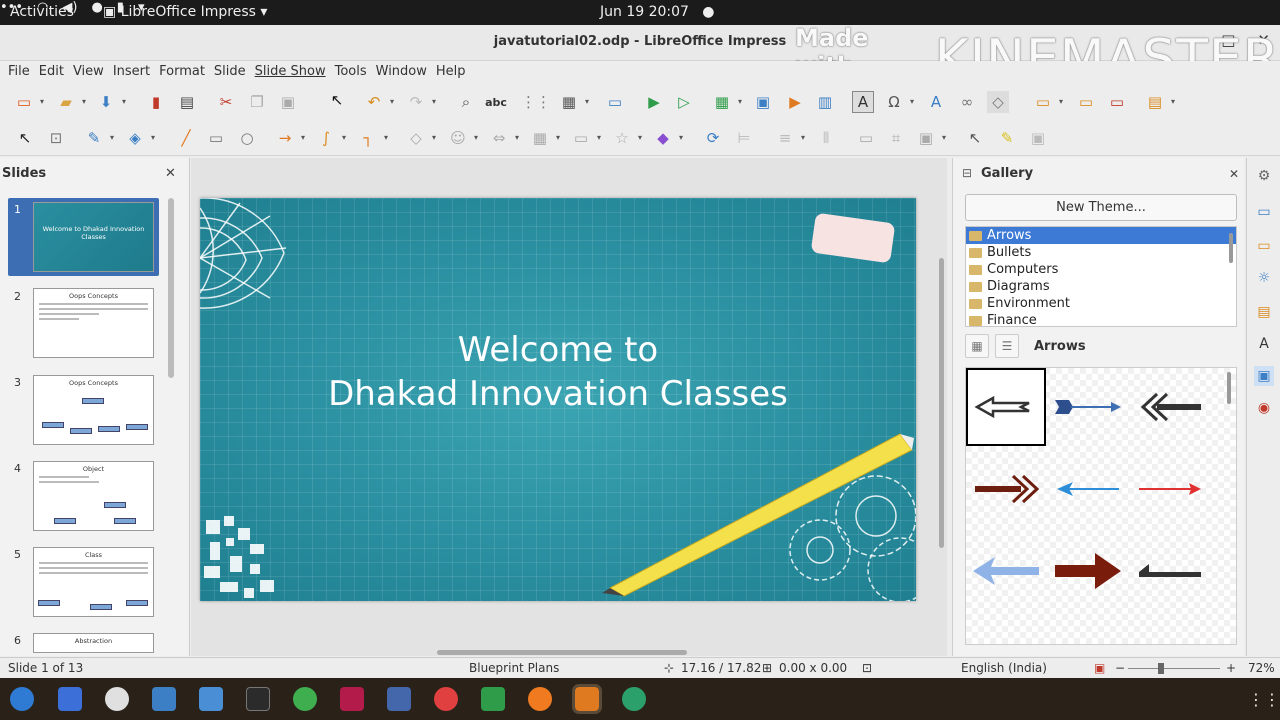 This screenshot has width=1280, height=720. What do you see at coordinates (1264, 212) in the screenshot?
I see `properties-tab-icon: ▭` at bounding box center [1264, 212].